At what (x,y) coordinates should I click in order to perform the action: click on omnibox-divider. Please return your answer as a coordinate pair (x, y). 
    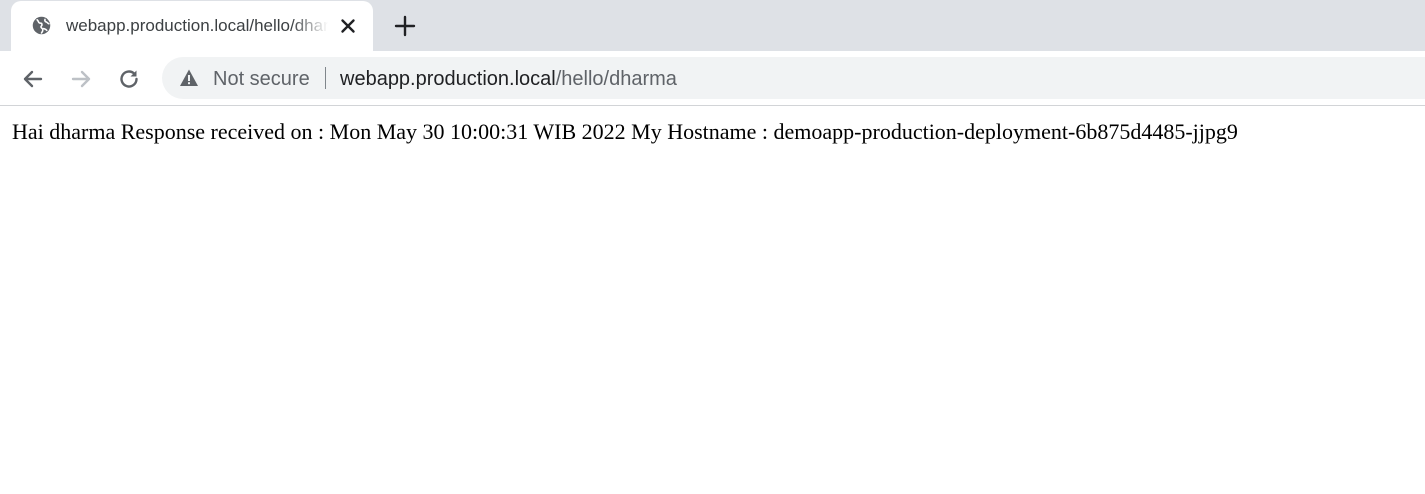
    Looking at the image, I should click on (325, 78).